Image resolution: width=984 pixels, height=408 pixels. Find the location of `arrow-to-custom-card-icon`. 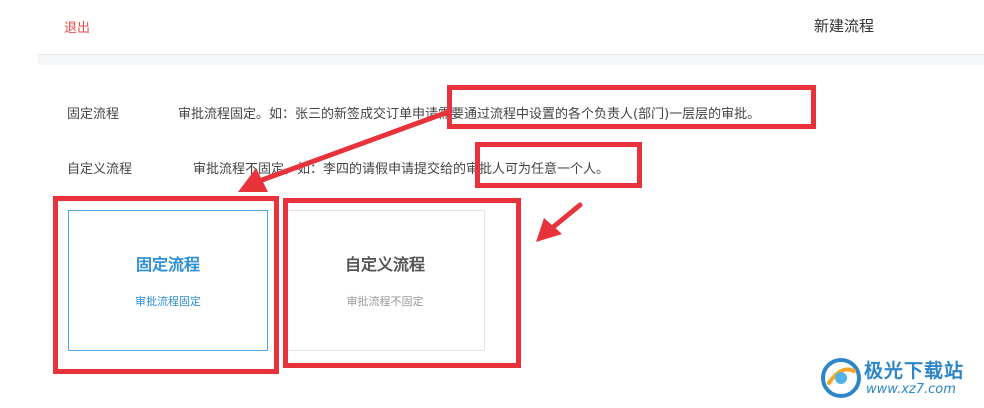

arrow-to-custom-card-icon is located at coordinates (559, 222).